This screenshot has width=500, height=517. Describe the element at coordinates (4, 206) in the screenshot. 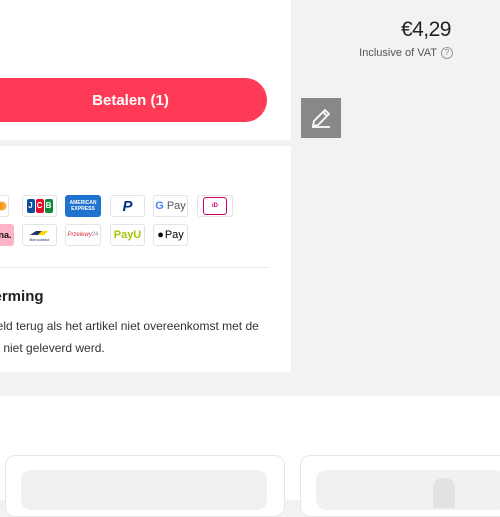

I see `mastercard-icon` at that location.